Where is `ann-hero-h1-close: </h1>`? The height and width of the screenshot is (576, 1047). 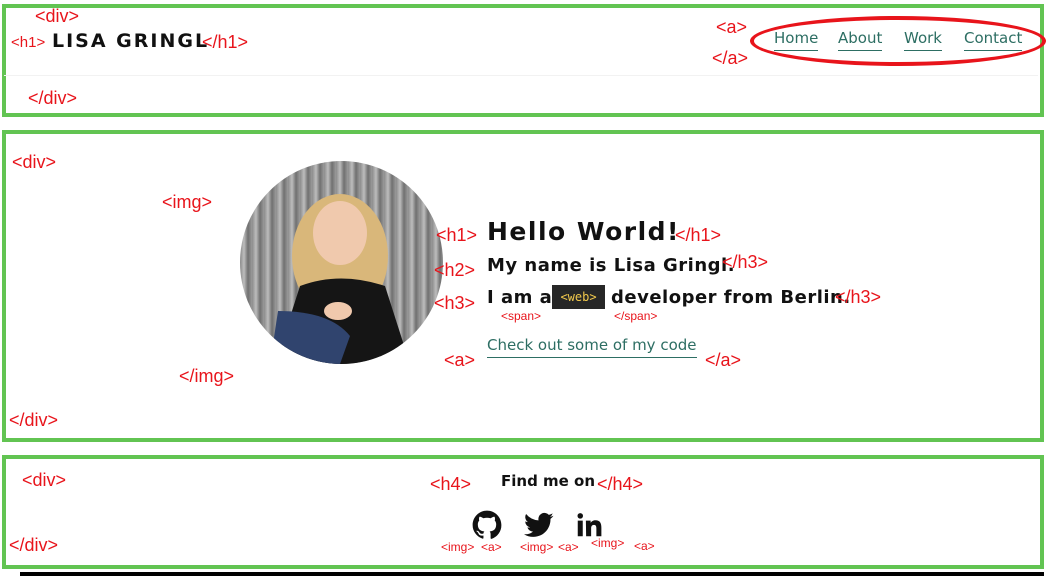 ann-hero-h1-close: </h1> is located at coordinates (698, 235).